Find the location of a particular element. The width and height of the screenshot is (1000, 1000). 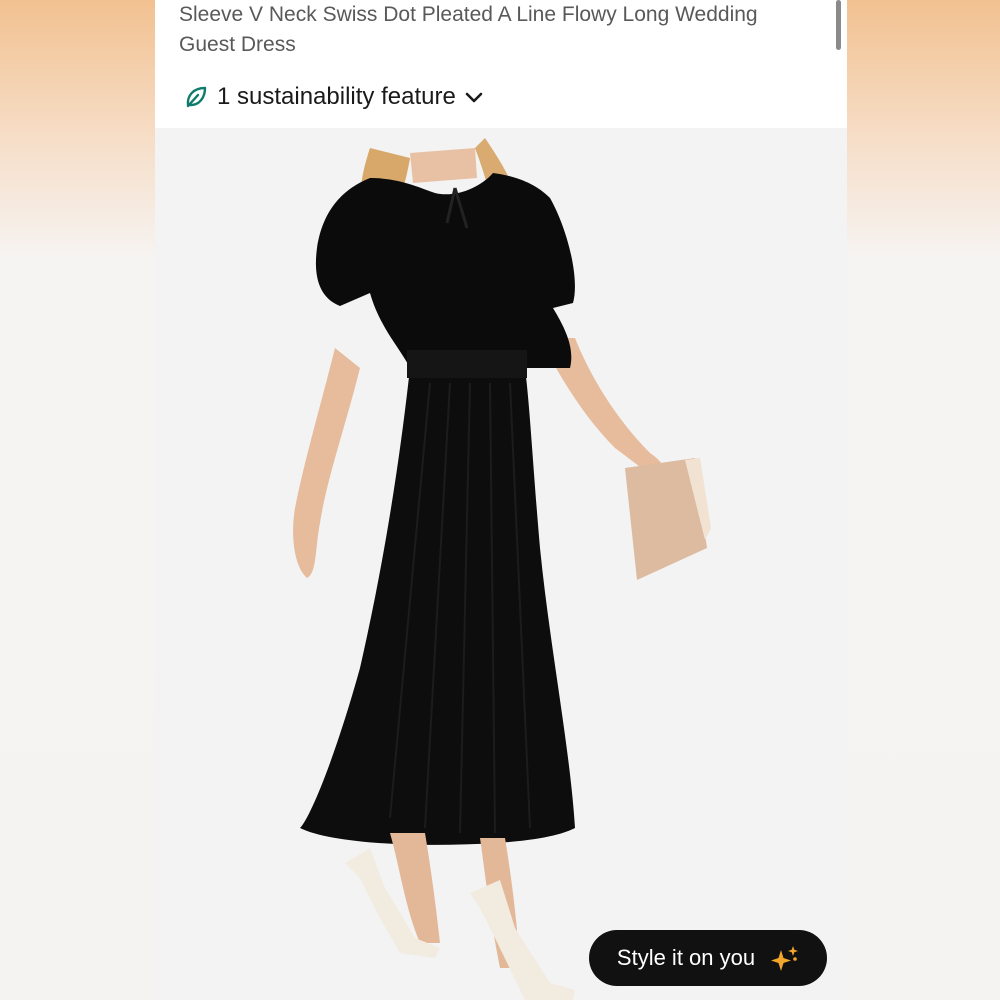

scrollbar is located at coordinates (838, 25).